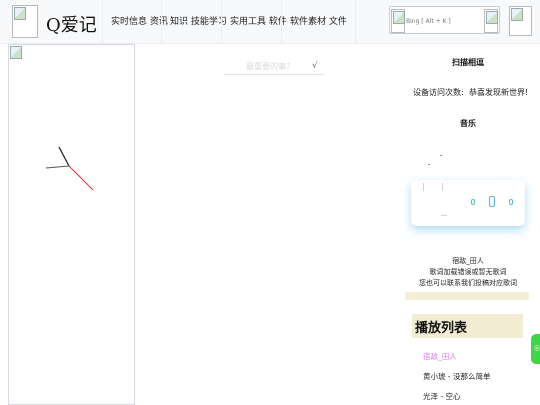 The height and width of the screenshot is (405, 540). Describe the element at coordinates (194, 22) in the screenshot. I see `nav-item-knowledge: 知识 技能学习` at that location.